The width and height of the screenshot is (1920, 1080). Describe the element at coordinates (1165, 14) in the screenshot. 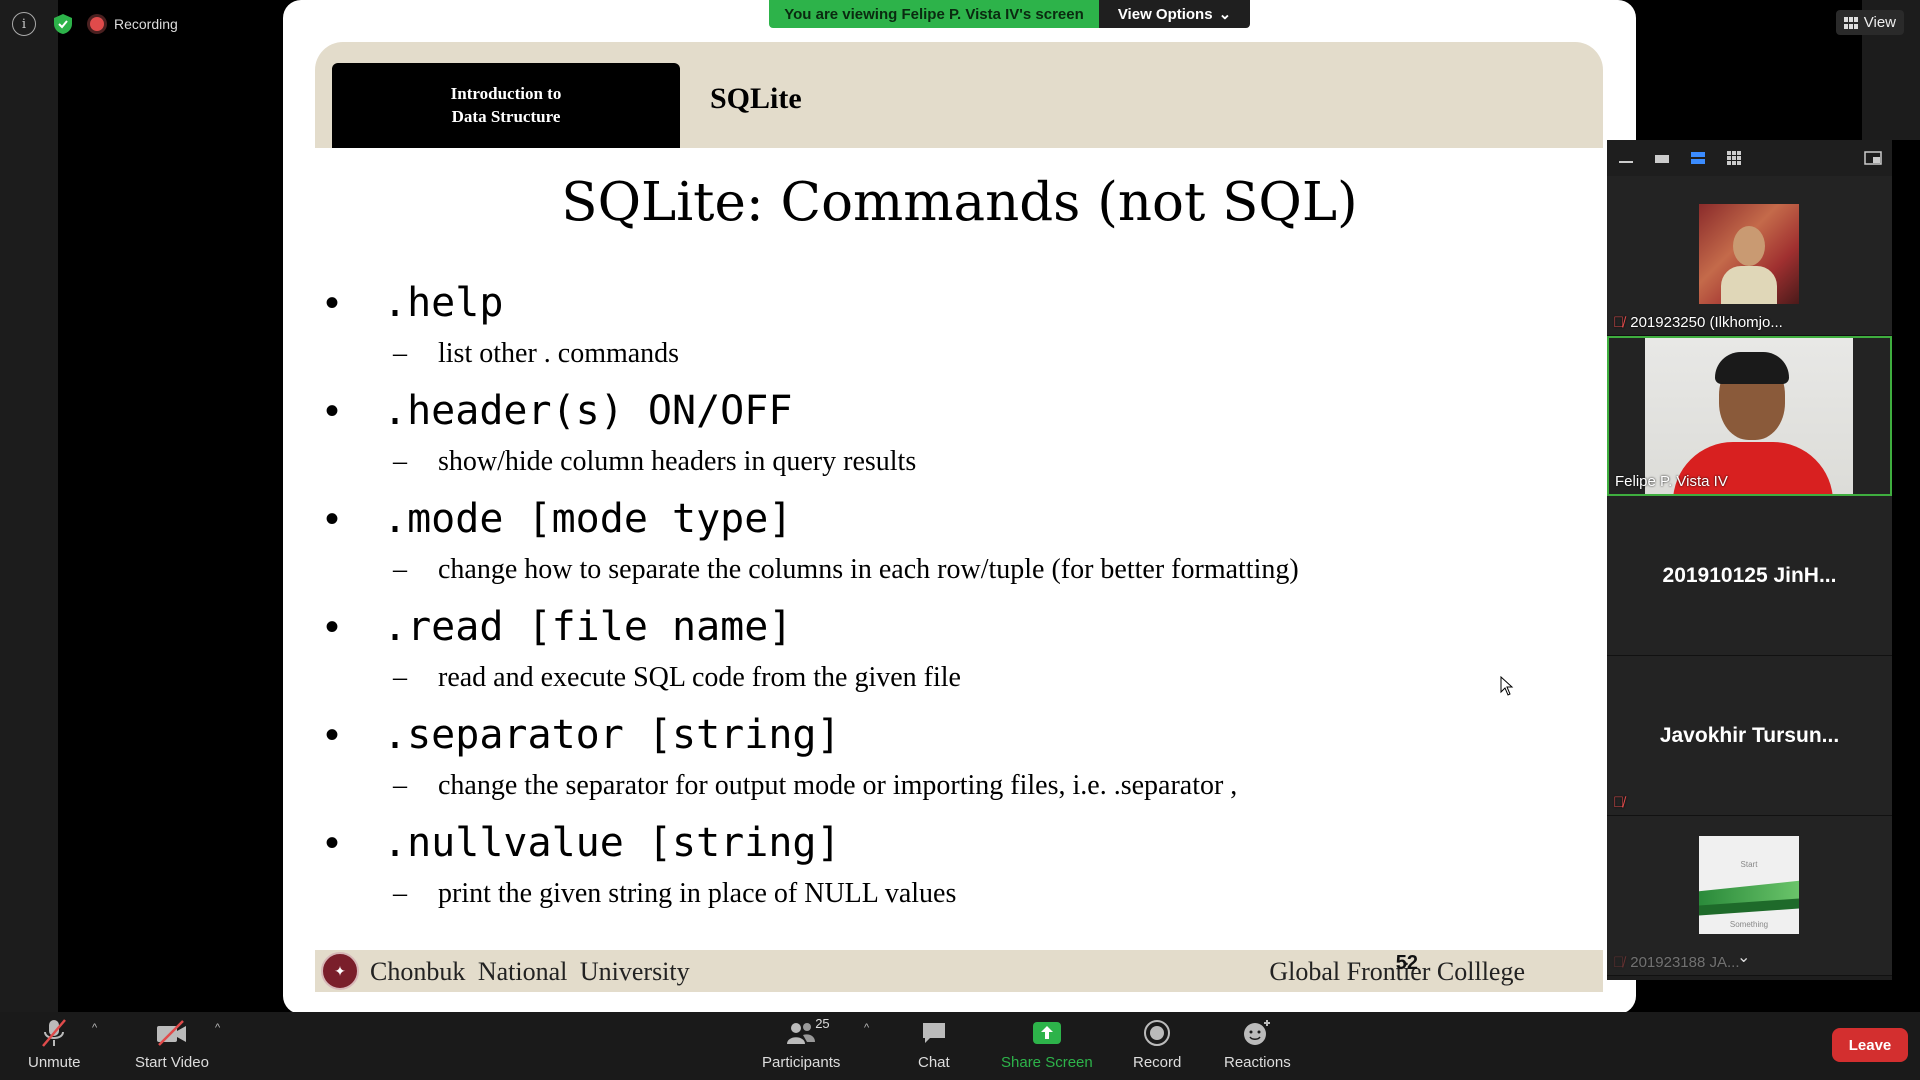

I see `view-options-label: View Options` at that location.